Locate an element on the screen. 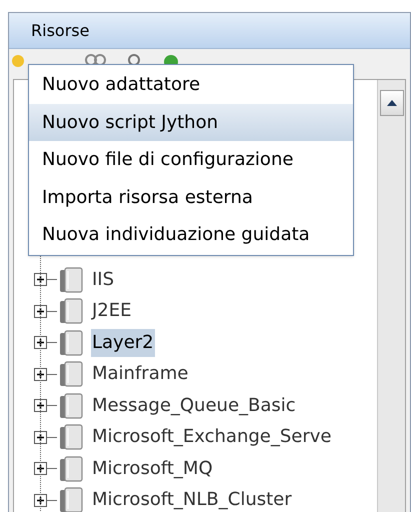  tree-item: Microsoft_NLB_Cluster is located at coordinates (192, 499).